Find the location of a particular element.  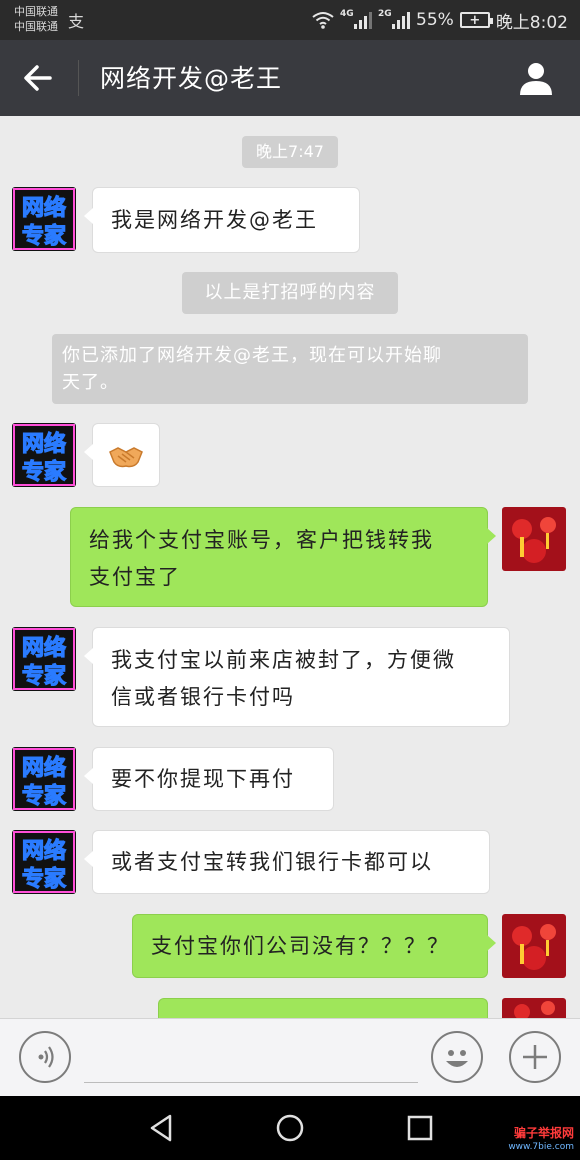

back-arrow-icon is located at coordinates (38, 78).